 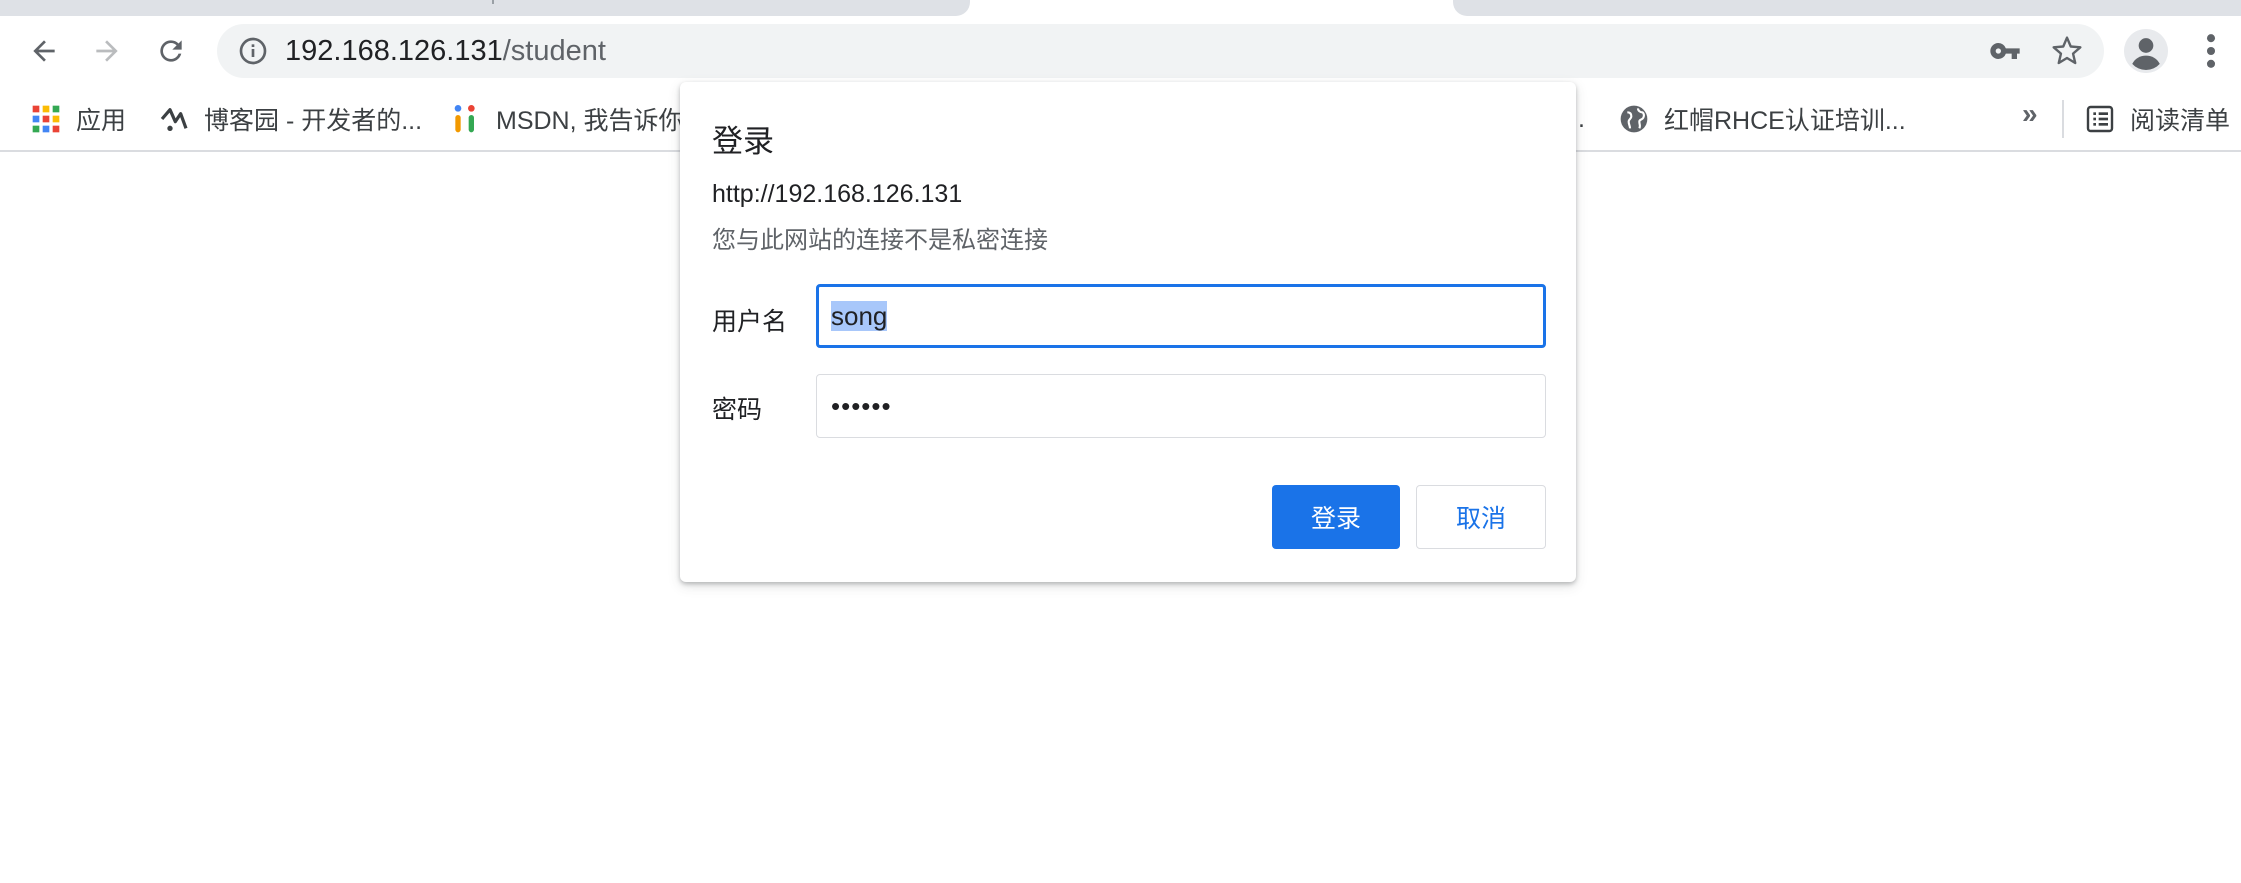 I want to click on username-input: song, so click(x=1181, y=316).